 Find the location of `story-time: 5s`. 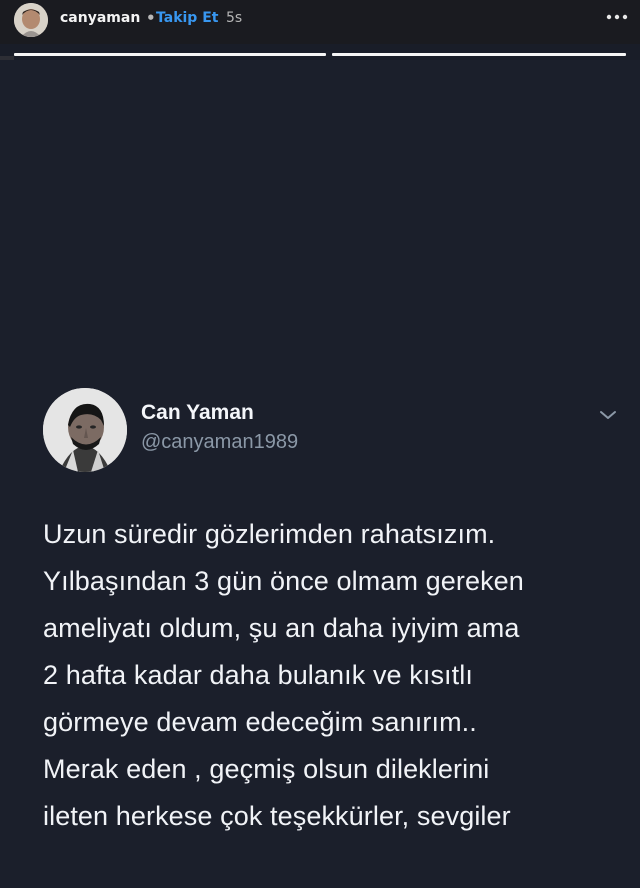

story-time: 5s is located at coordinates (234, 18).